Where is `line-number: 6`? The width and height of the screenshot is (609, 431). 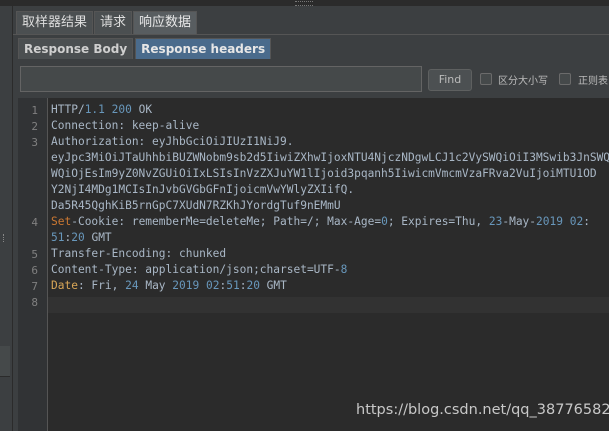 line-number: 6 is located at coordinates (34, 270).